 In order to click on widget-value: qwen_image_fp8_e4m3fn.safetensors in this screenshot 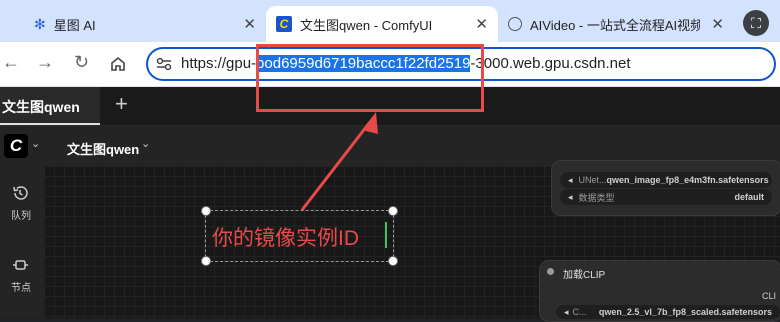, I will do `click(687, 180)`.